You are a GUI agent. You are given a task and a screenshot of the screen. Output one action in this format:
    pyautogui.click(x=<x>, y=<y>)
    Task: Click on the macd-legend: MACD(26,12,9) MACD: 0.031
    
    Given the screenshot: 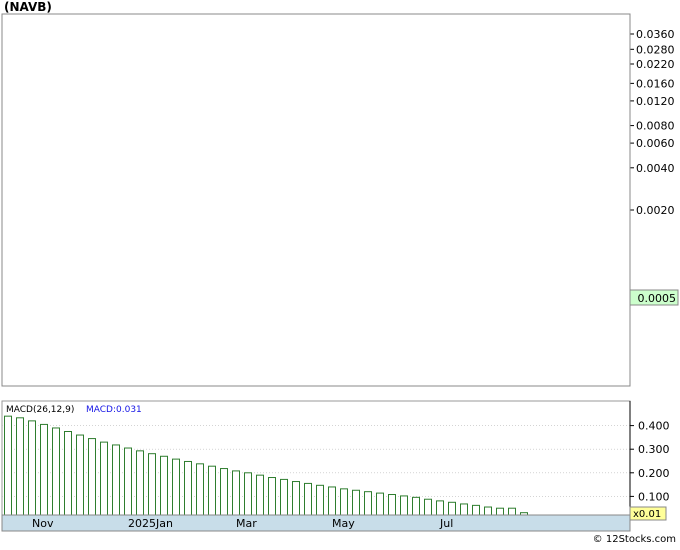 What is the action you would take?
    pyautogui.click(x=74, y=410)
    